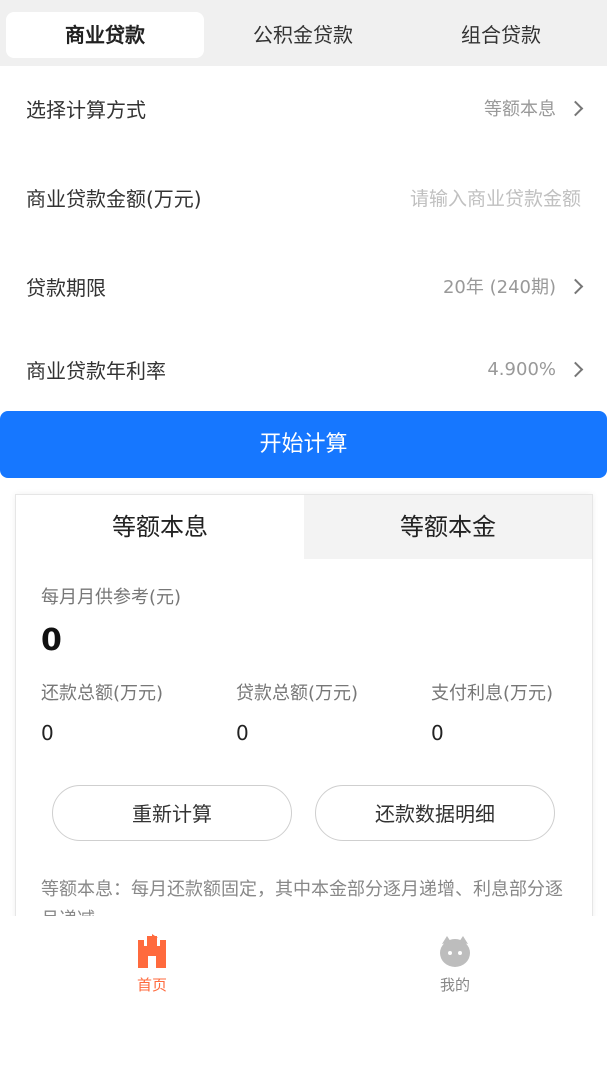 This screenshot has width=607, height=1080. Describe the element at coordinates (102, 693) in the screenshot. I see `stat-label: 还款总额(万元)` at that location.